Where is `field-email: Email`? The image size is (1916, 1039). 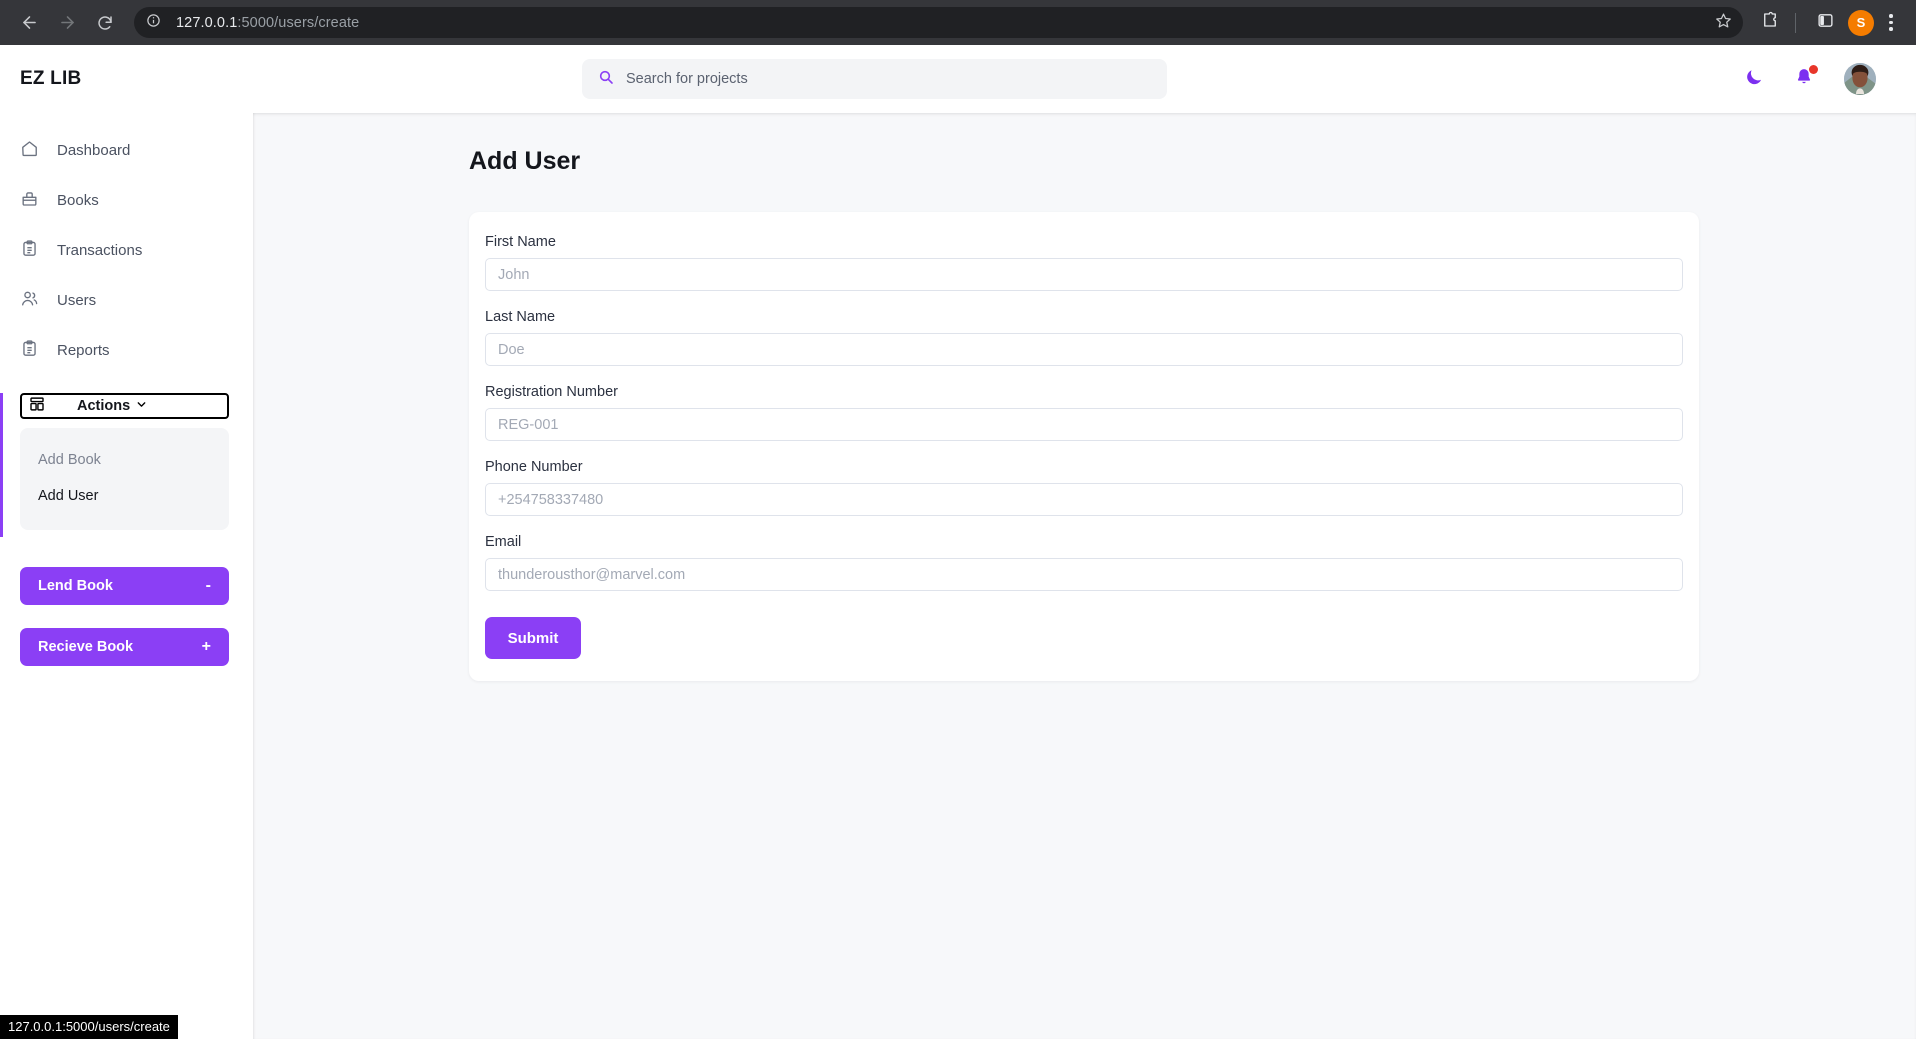 field-email: Email is located at coordinates (1084, 569).